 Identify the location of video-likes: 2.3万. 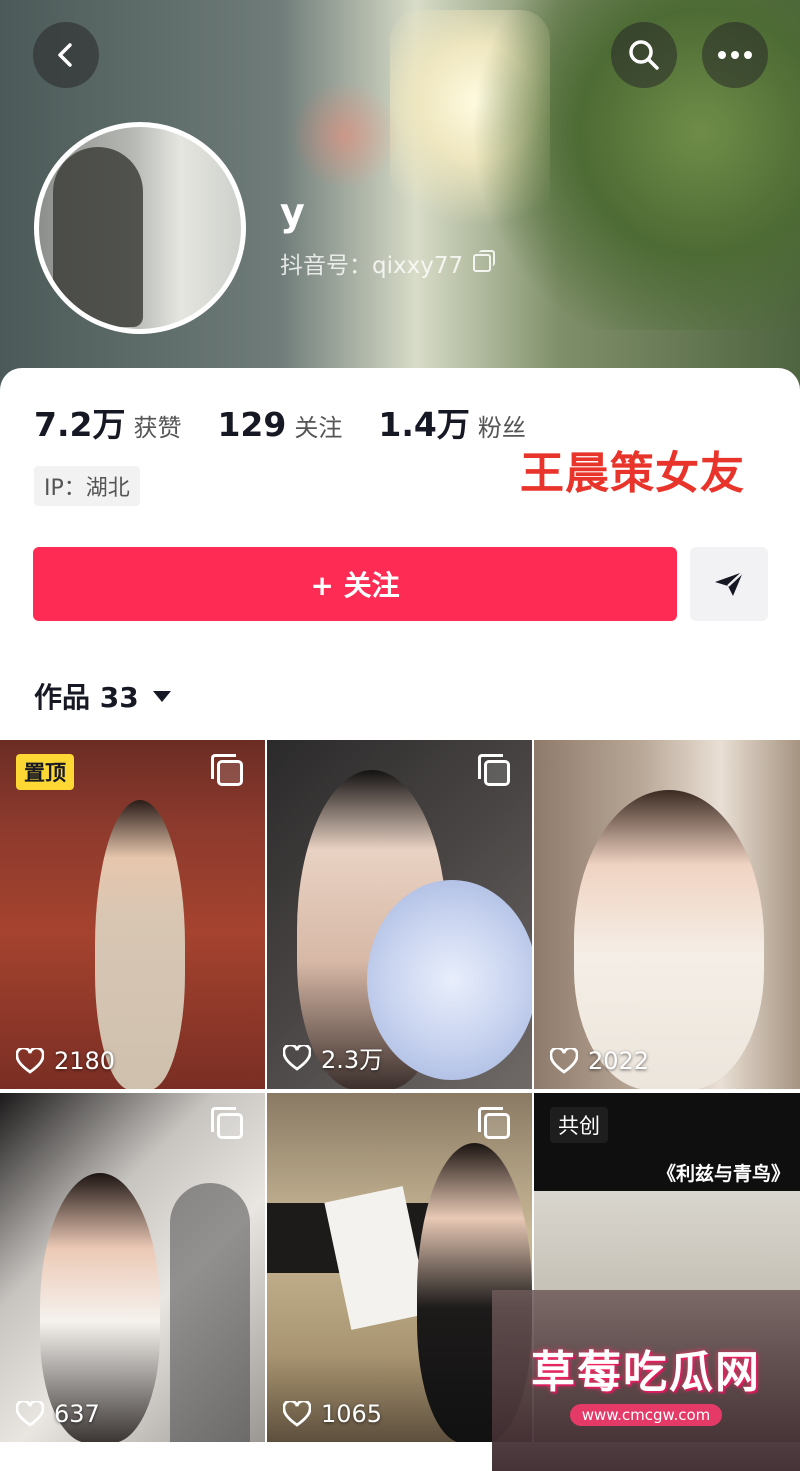
(333, 1057).